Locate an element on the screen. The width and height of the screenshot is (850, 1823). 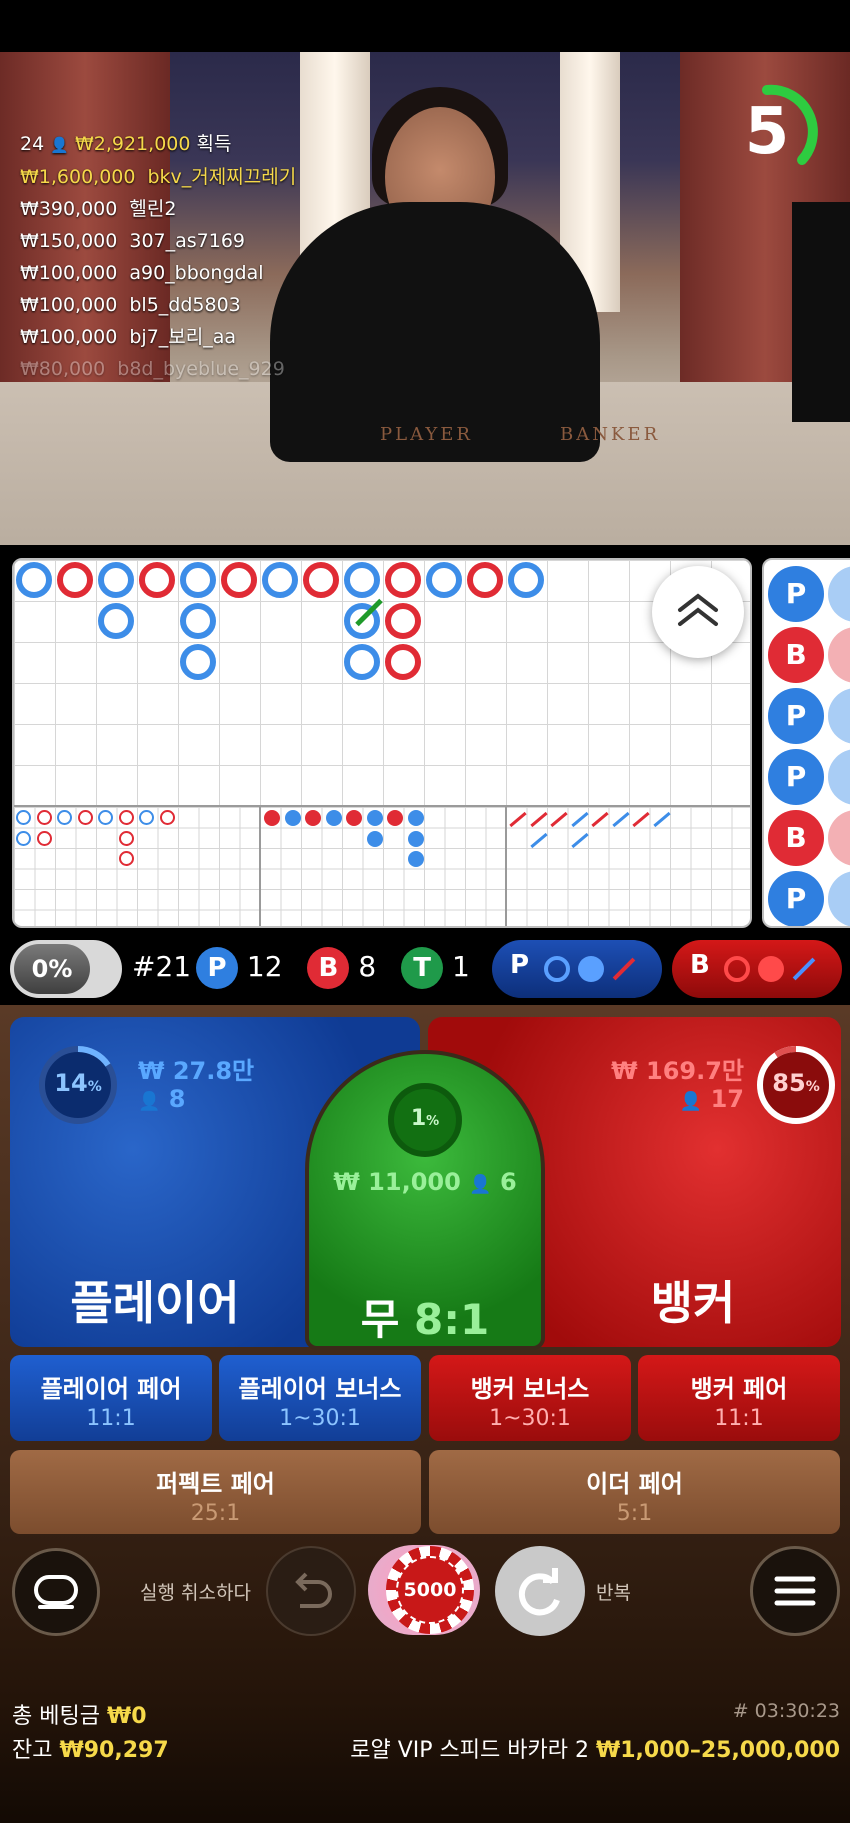
banker-user-count: 👤 17 is located at coordinates (711, 1099).